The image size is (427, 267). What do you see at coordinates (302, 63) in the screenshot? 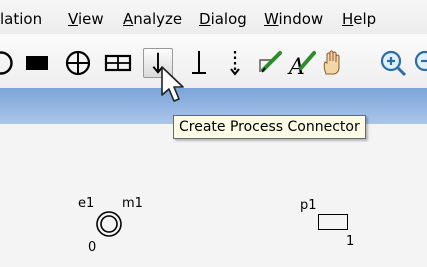
I see `text-pen-icon: A` at bounding box center [302, 63].